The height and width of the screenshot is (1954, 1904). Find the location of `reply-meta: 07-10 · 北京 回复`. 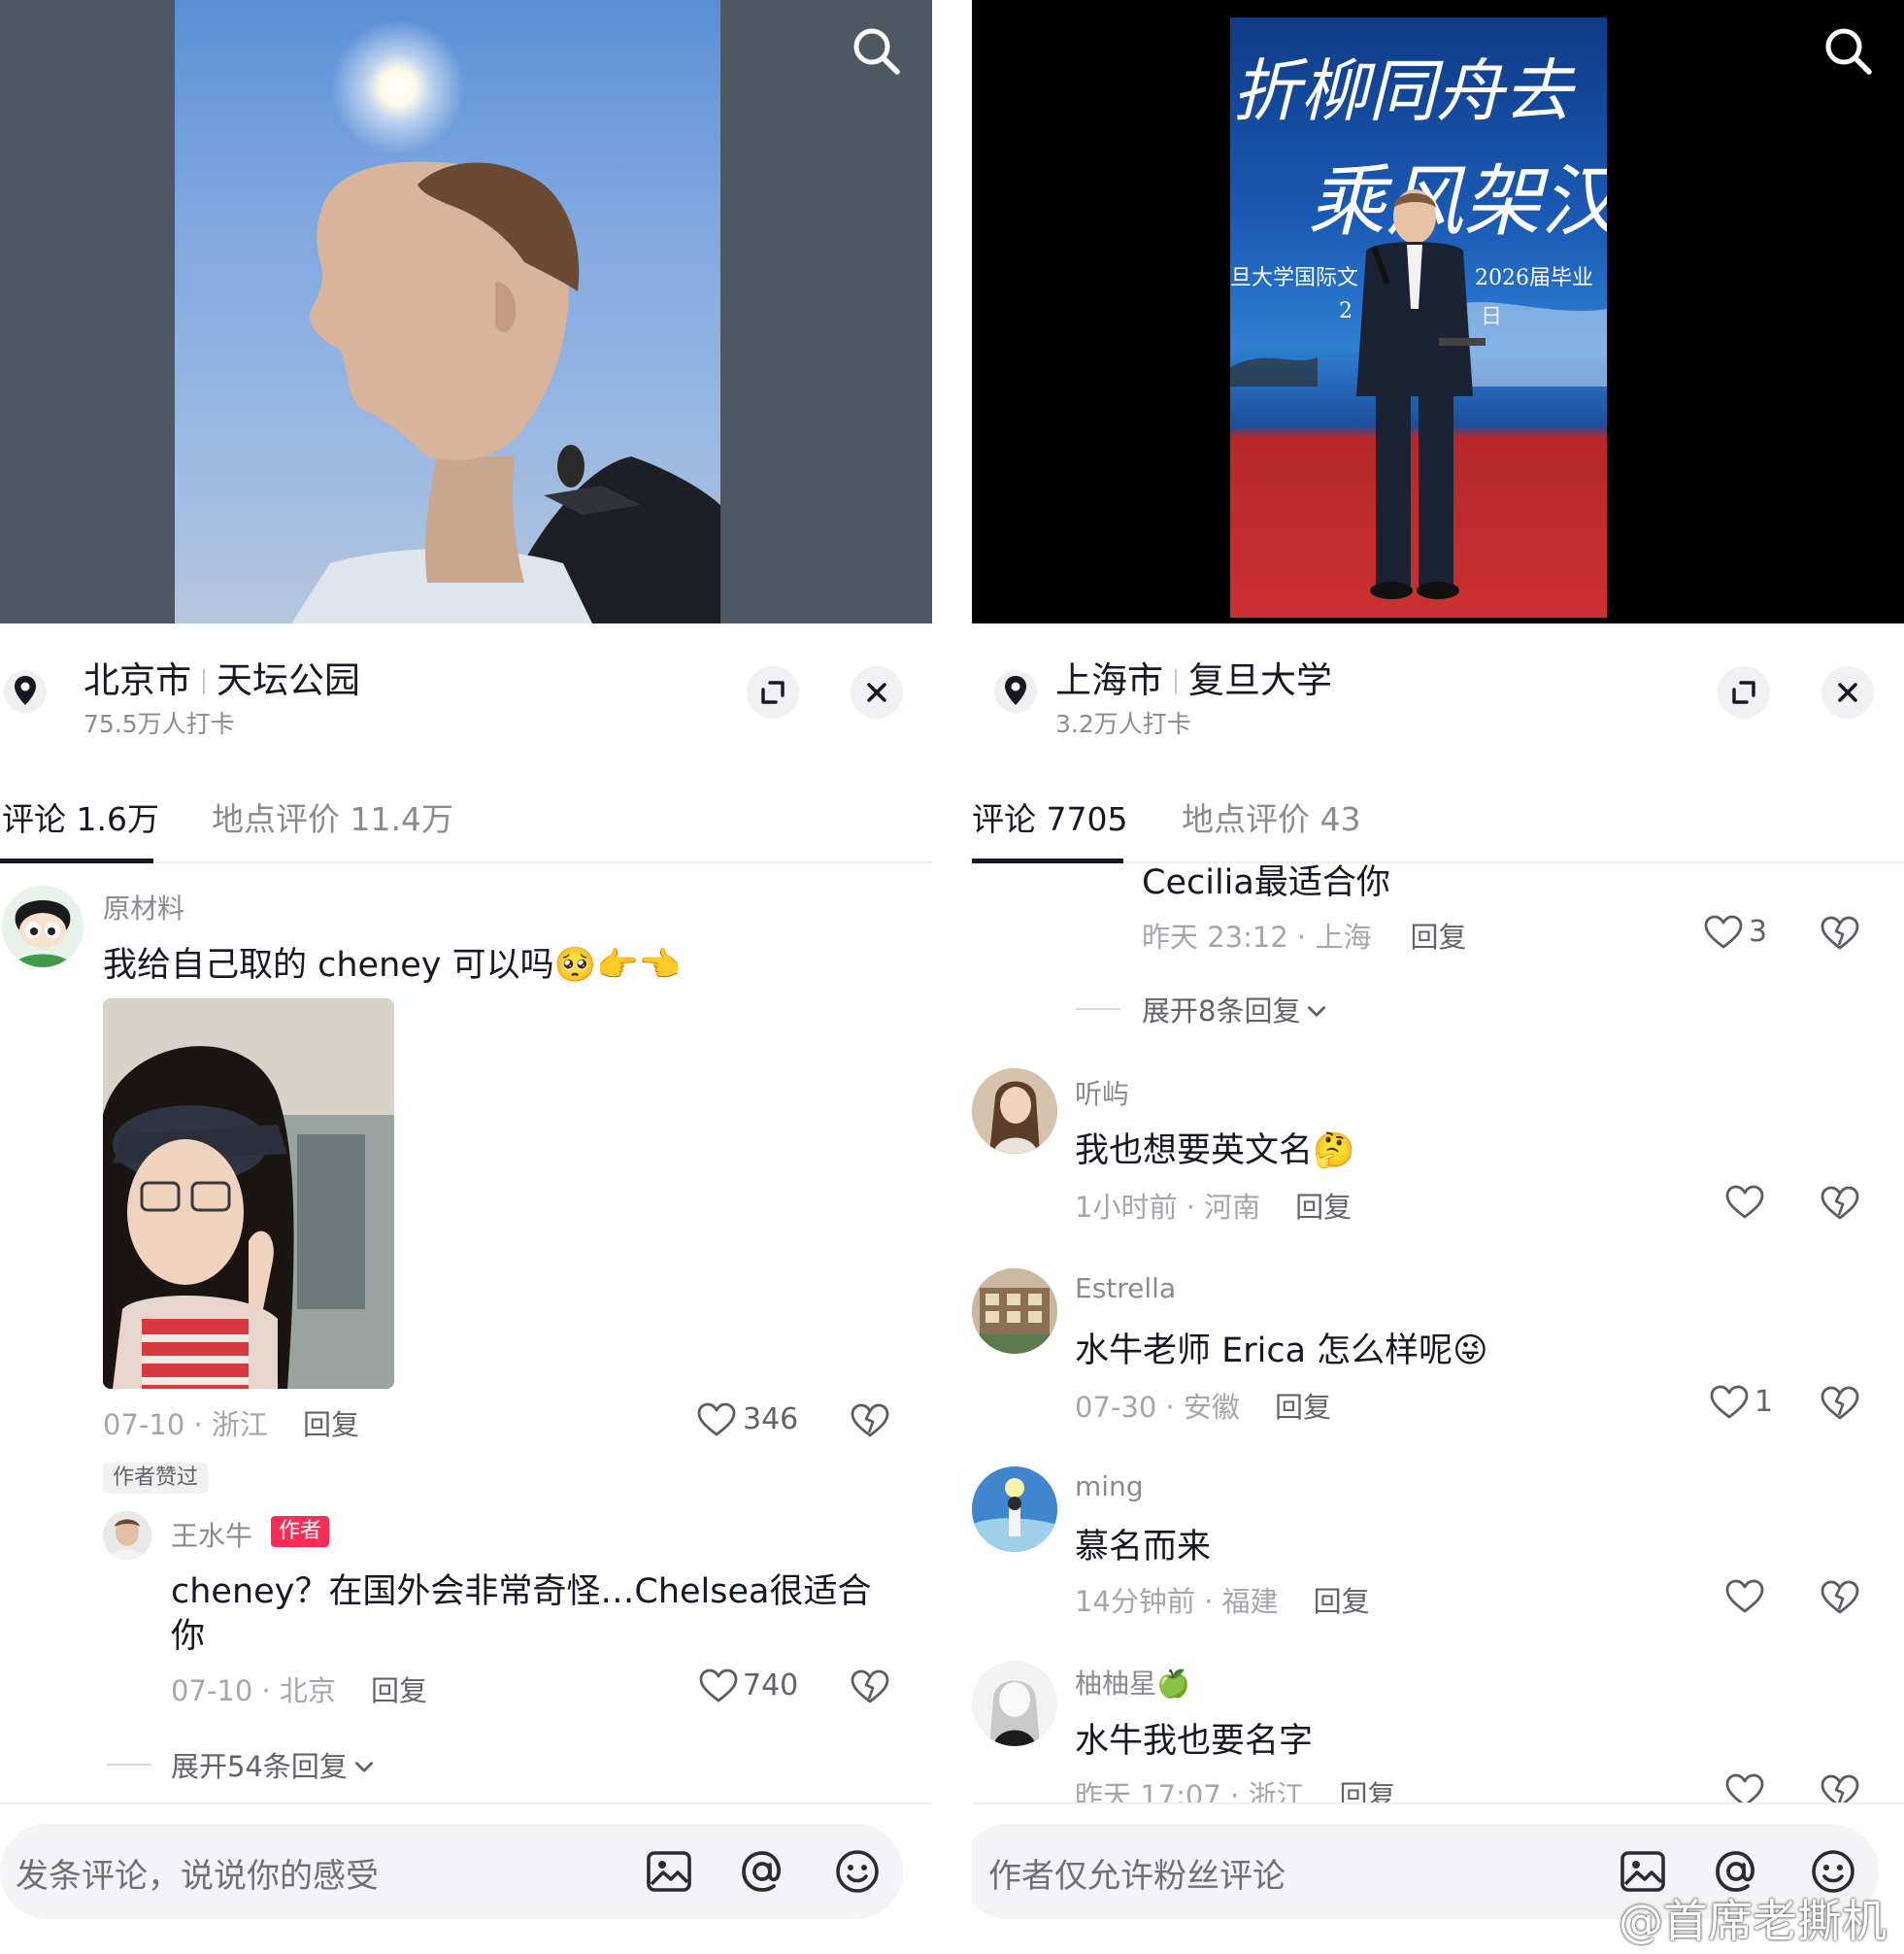

reply-meta: 07-10 · 北京 回复 is located at coordinates (299, 1688).